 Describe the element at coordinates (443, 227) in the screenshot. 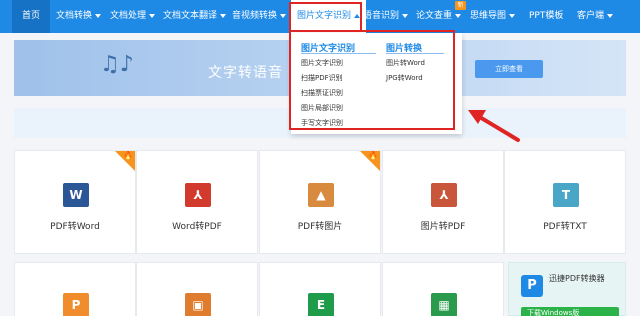

I see `tool-label: 图片转PDF` at that location.